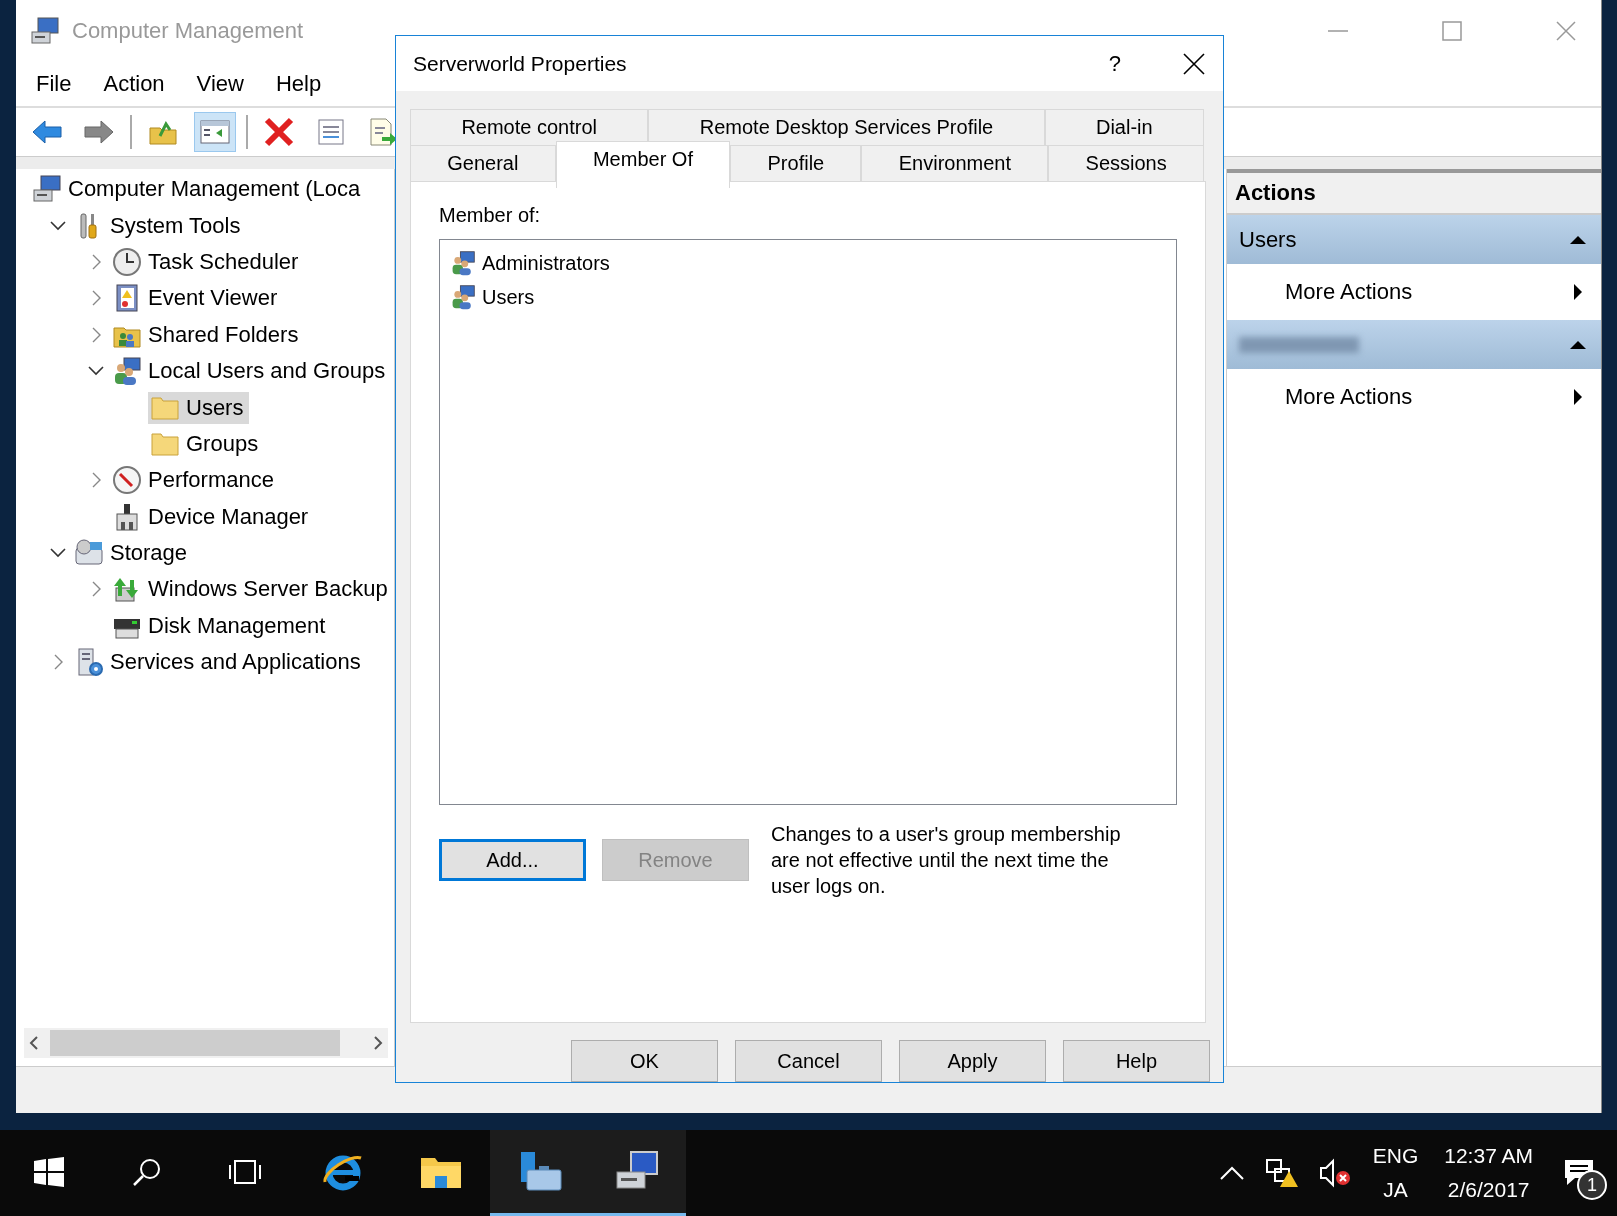  Describe the element at coordinates (133, 553) in the screenshot. I see `tree-item: Storage` at that location.